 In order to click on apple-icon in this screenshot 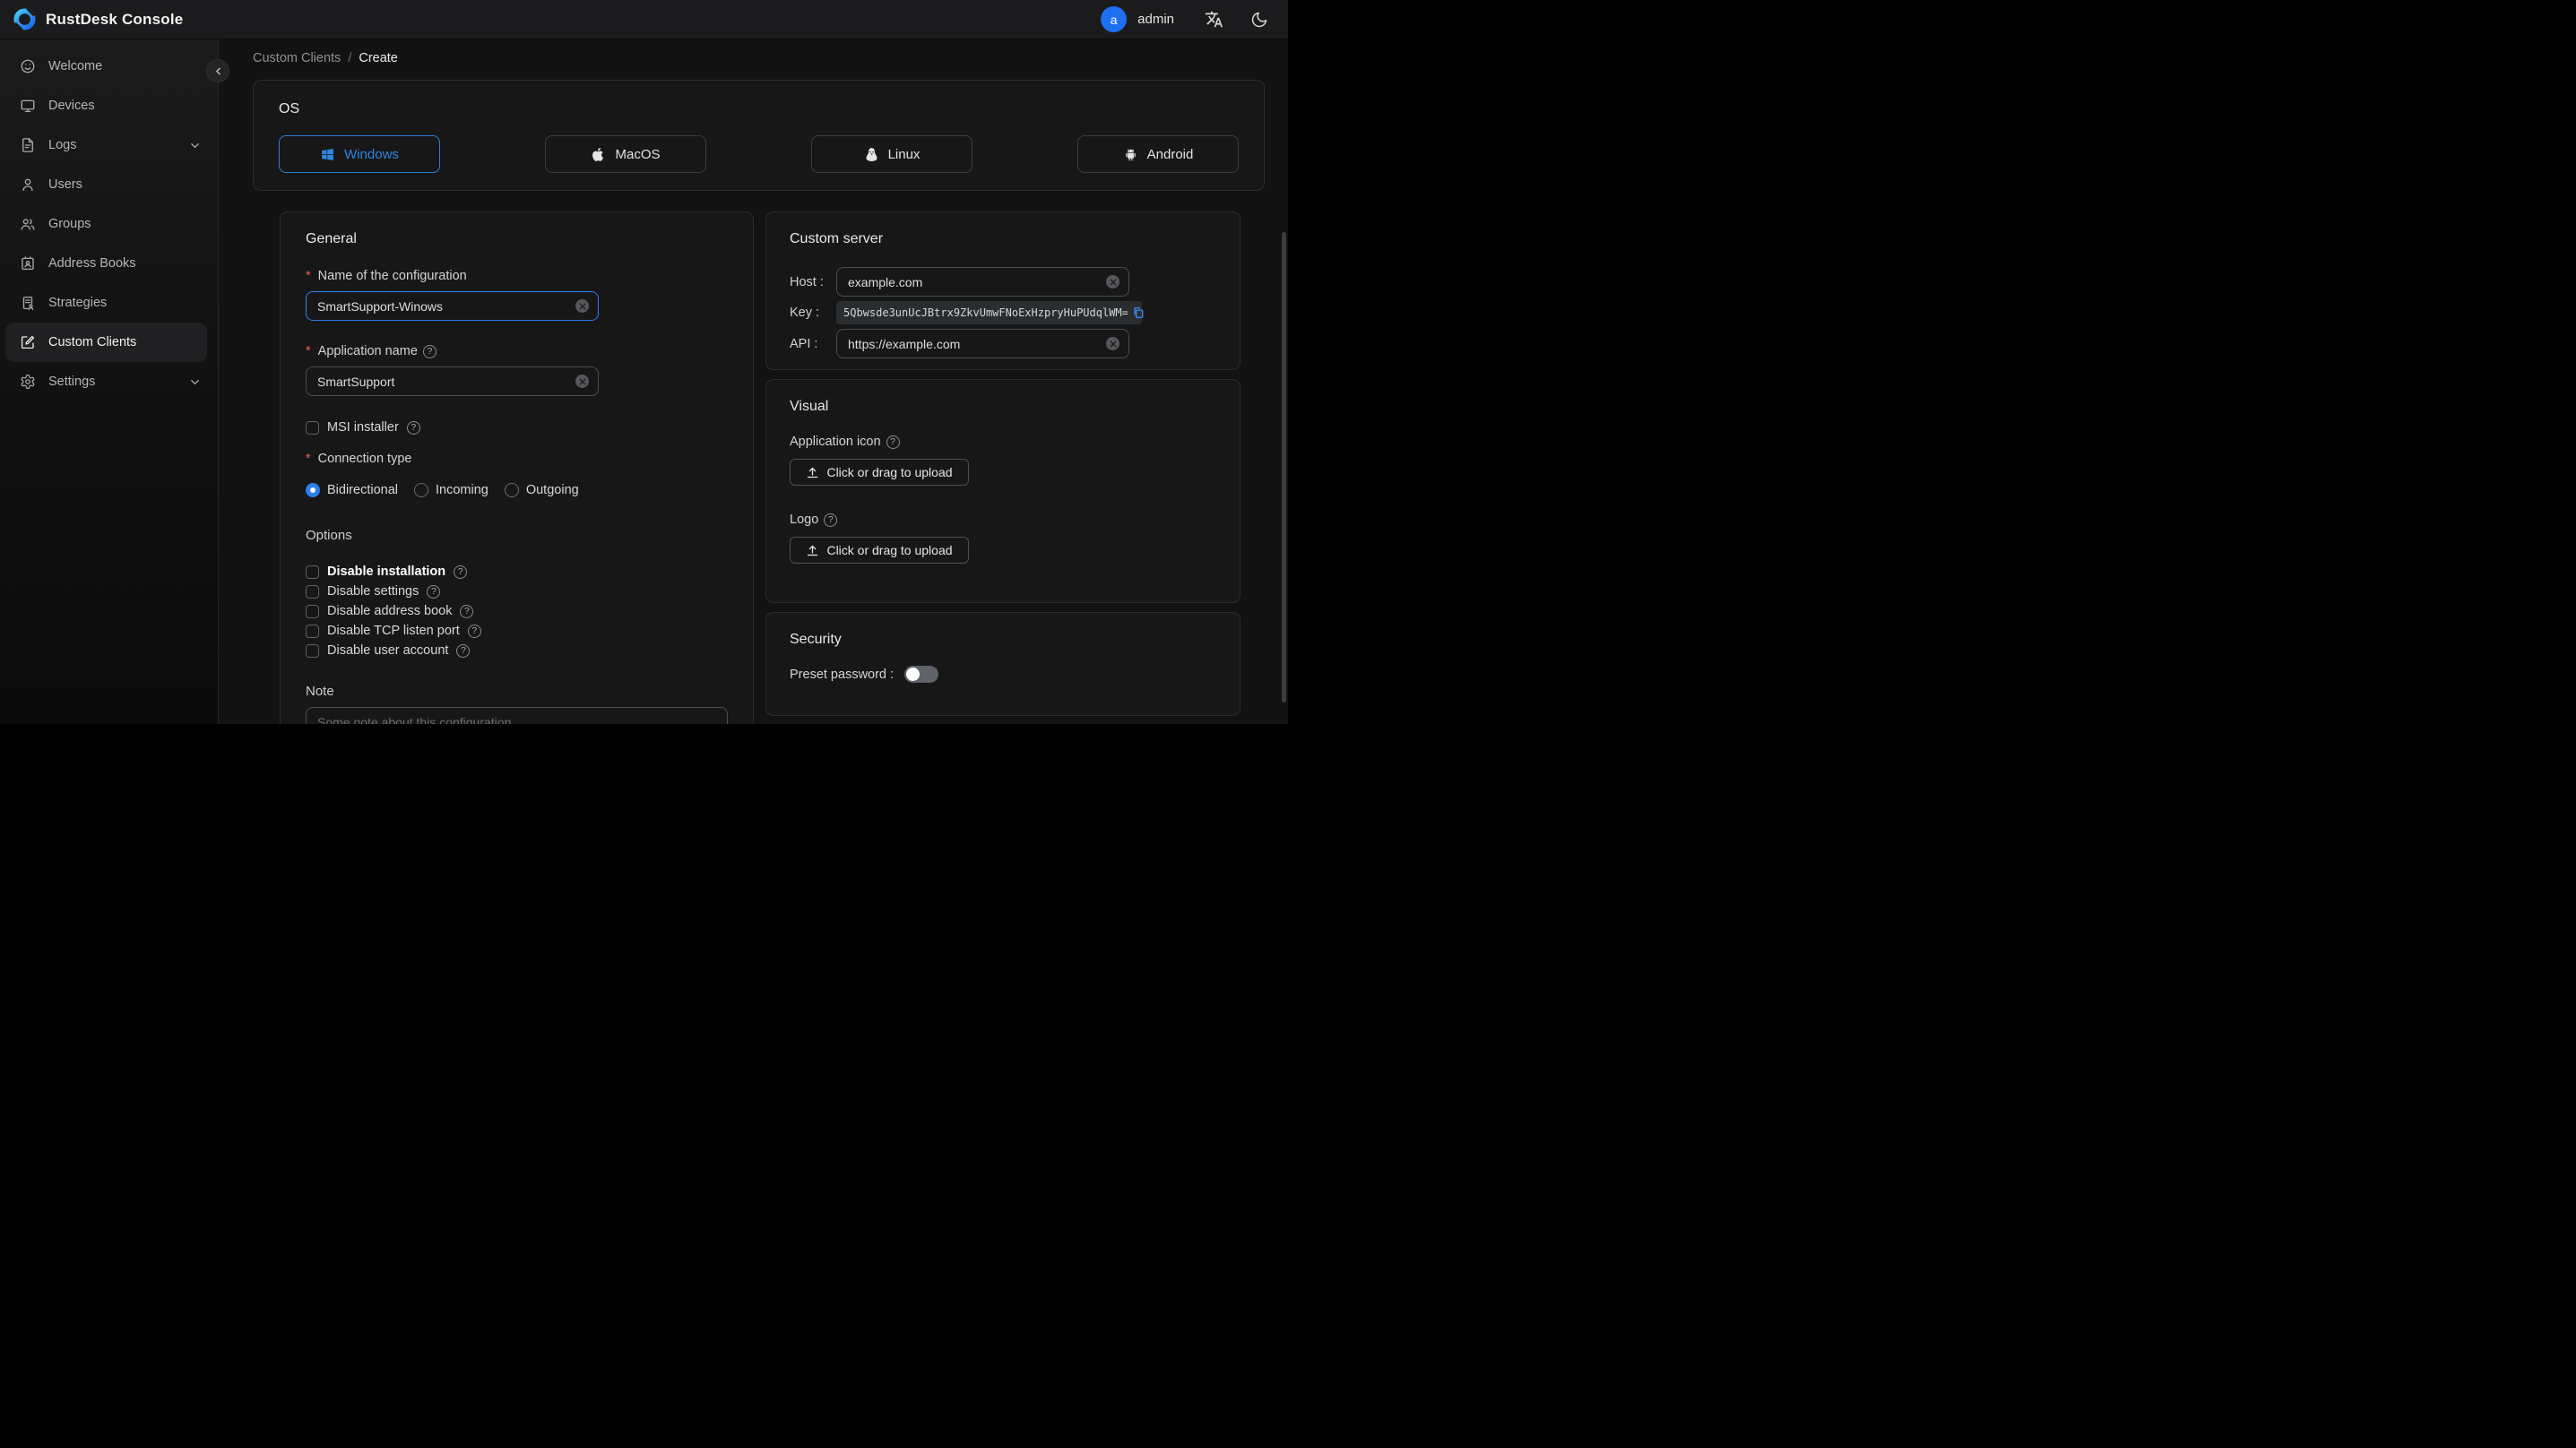, I will do `click(598, 154)`.